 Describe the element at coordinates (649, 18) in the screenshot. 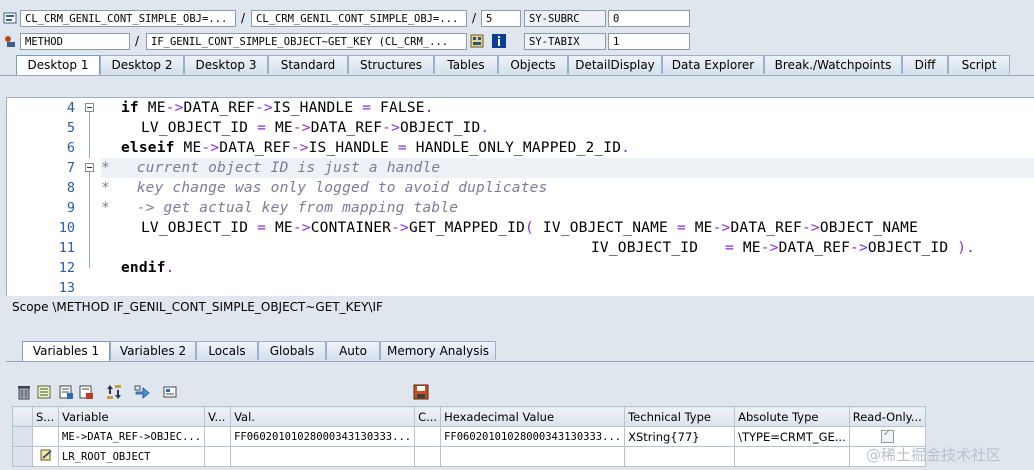

I see `sysvar-value-field: 0` at that location.